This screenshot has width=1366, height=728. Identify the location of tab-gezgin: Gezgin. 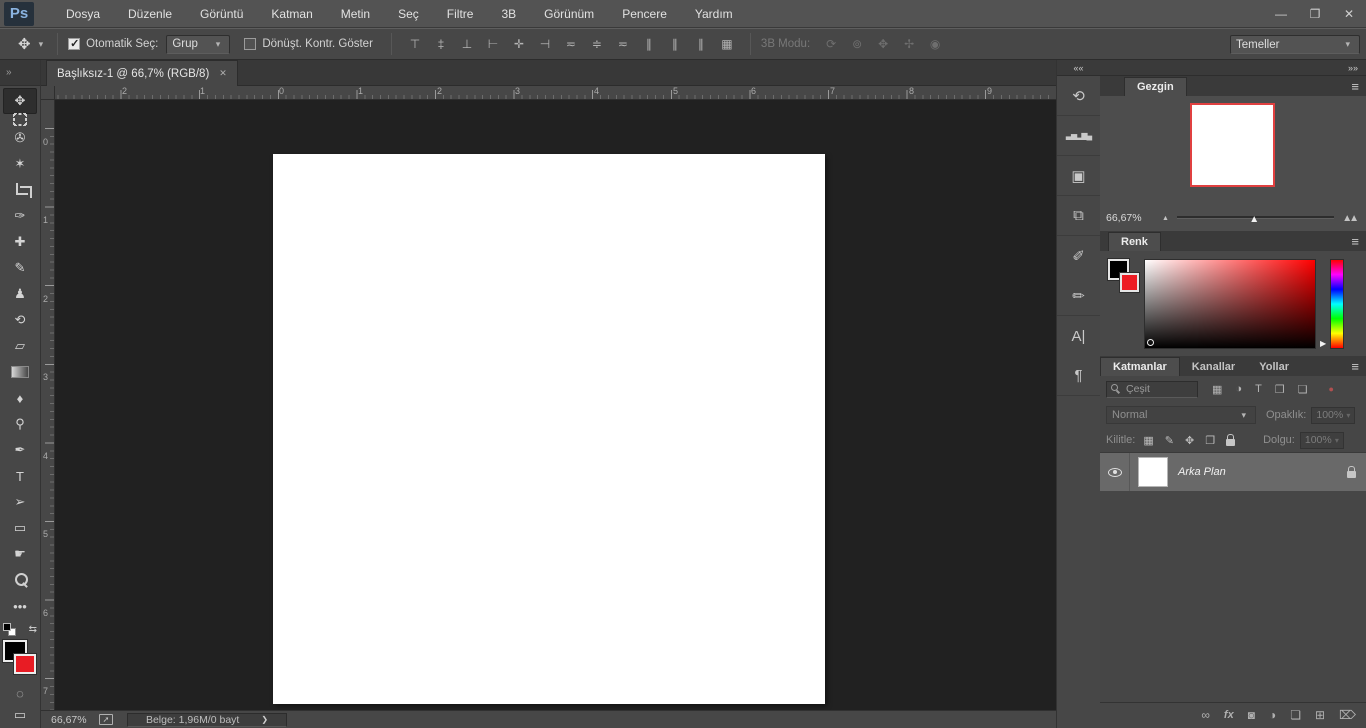
(1155, 86).